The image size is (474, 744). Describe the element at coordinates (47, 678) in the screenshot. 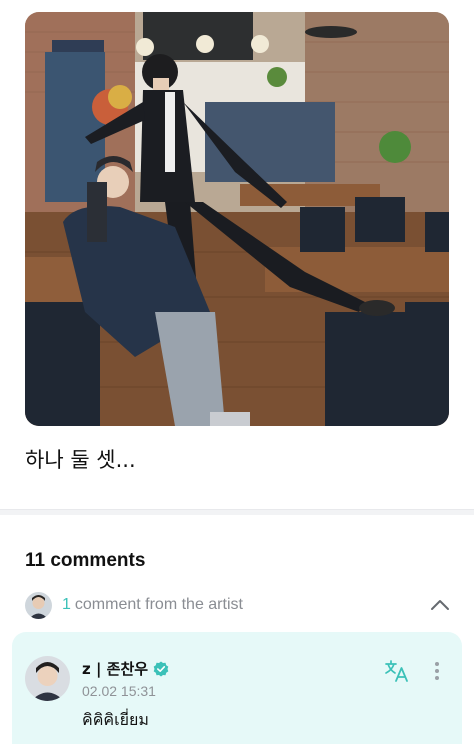

I see `avatar` at that location.